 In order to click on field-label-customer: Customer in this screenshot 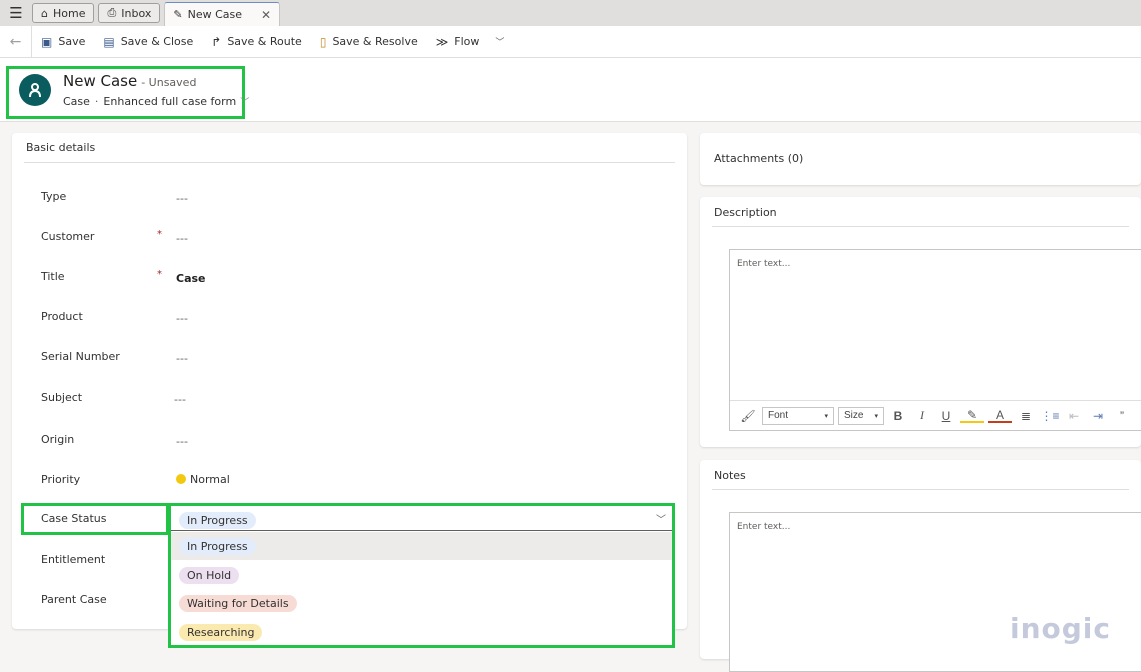, I will do `click(68, 236)`.